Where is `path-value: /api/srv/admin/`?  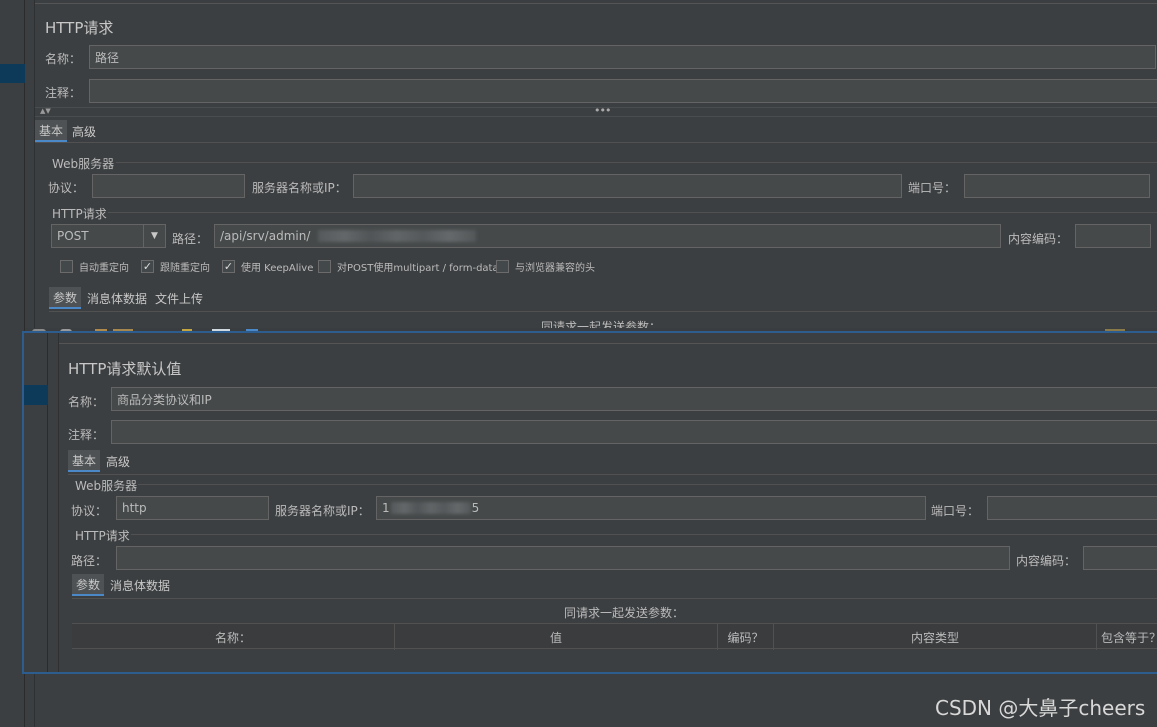 path-value: /api/srv/admin/ is located at coordinates (265, 236).